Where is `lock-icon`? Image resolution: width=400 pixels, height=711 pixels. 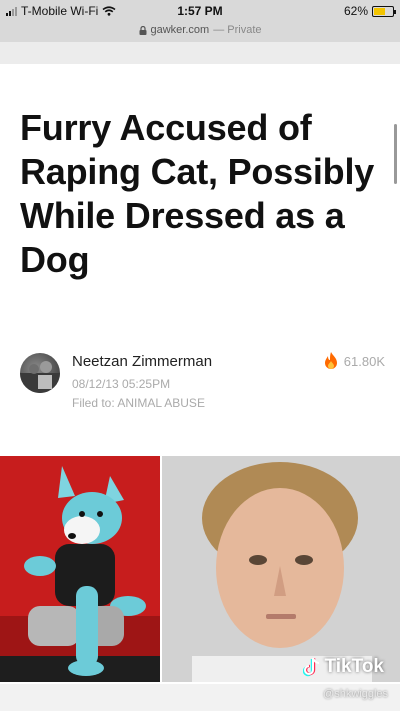 lock-icon is located at coordinates (142, 30).